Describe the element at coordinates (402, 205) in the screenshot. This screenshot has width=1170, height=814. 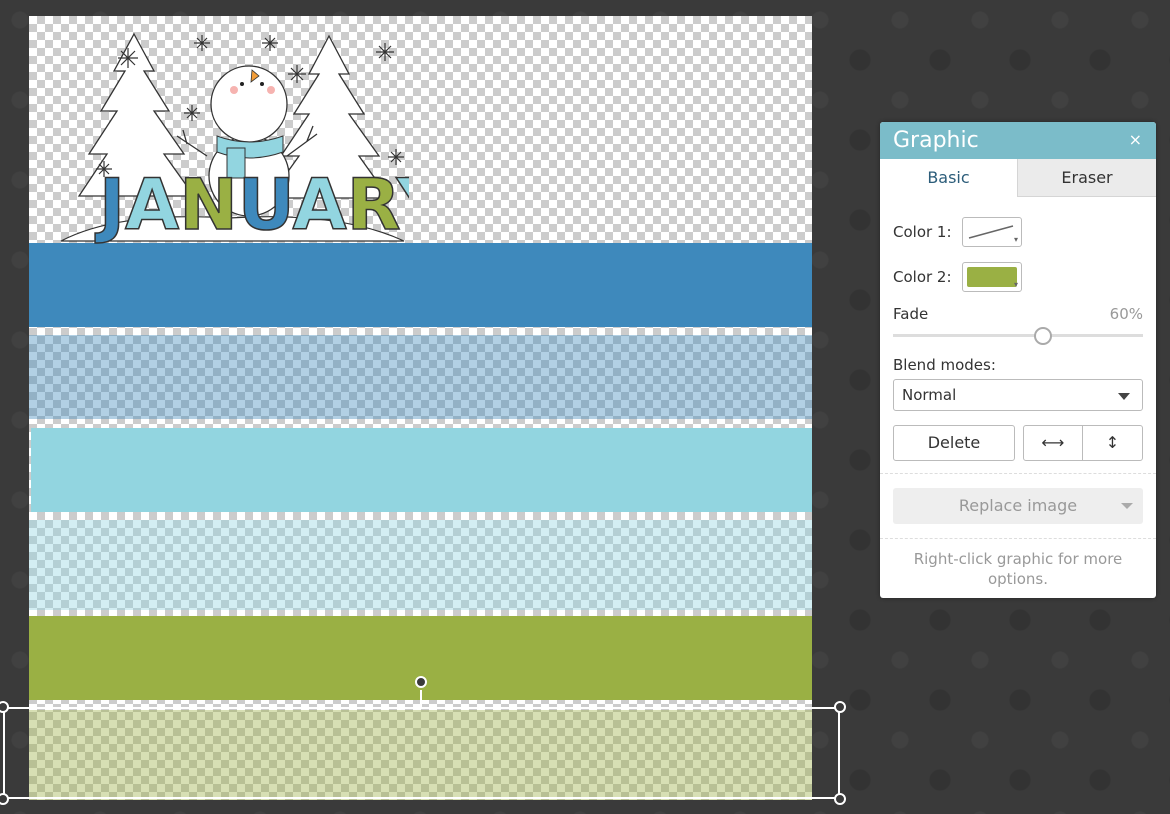
I see `january-letter: Y` at that location.